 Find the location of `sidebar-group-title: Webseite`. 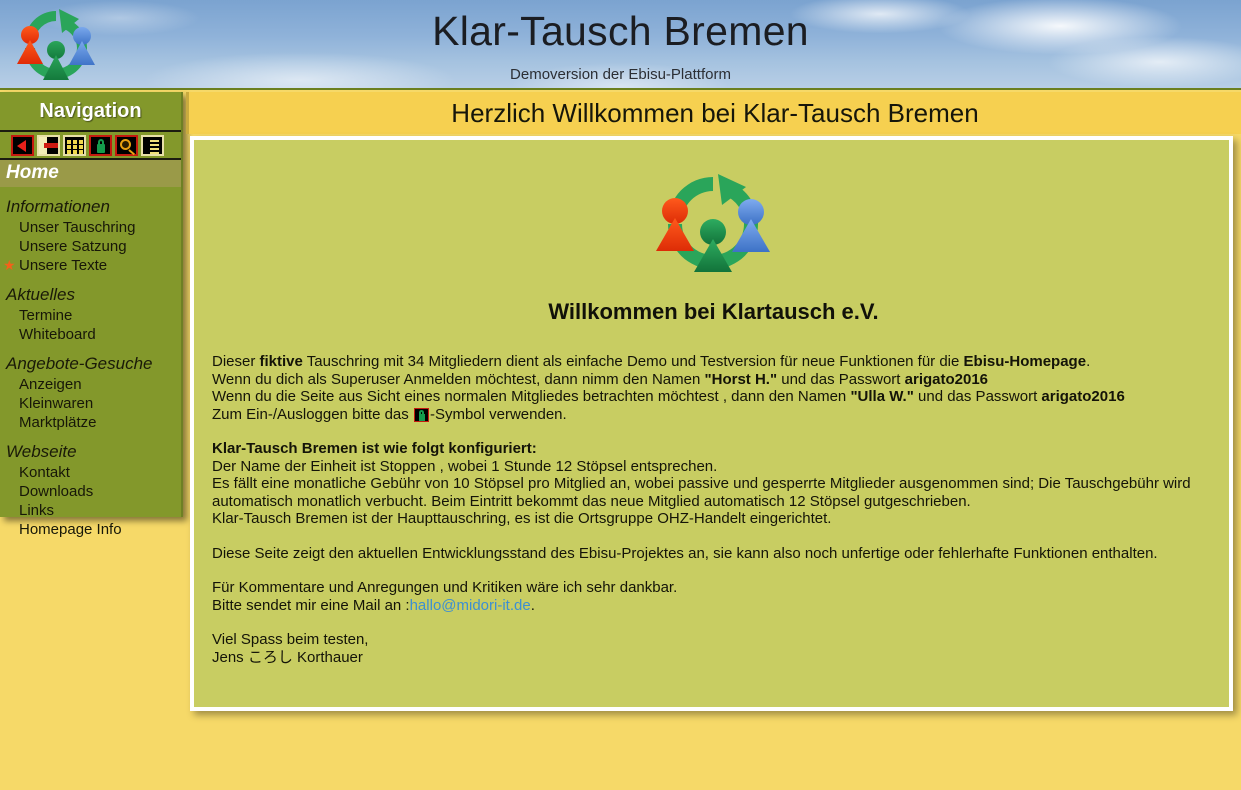

sidebar-group-title: Webseite is located at coordinates (41, 451).